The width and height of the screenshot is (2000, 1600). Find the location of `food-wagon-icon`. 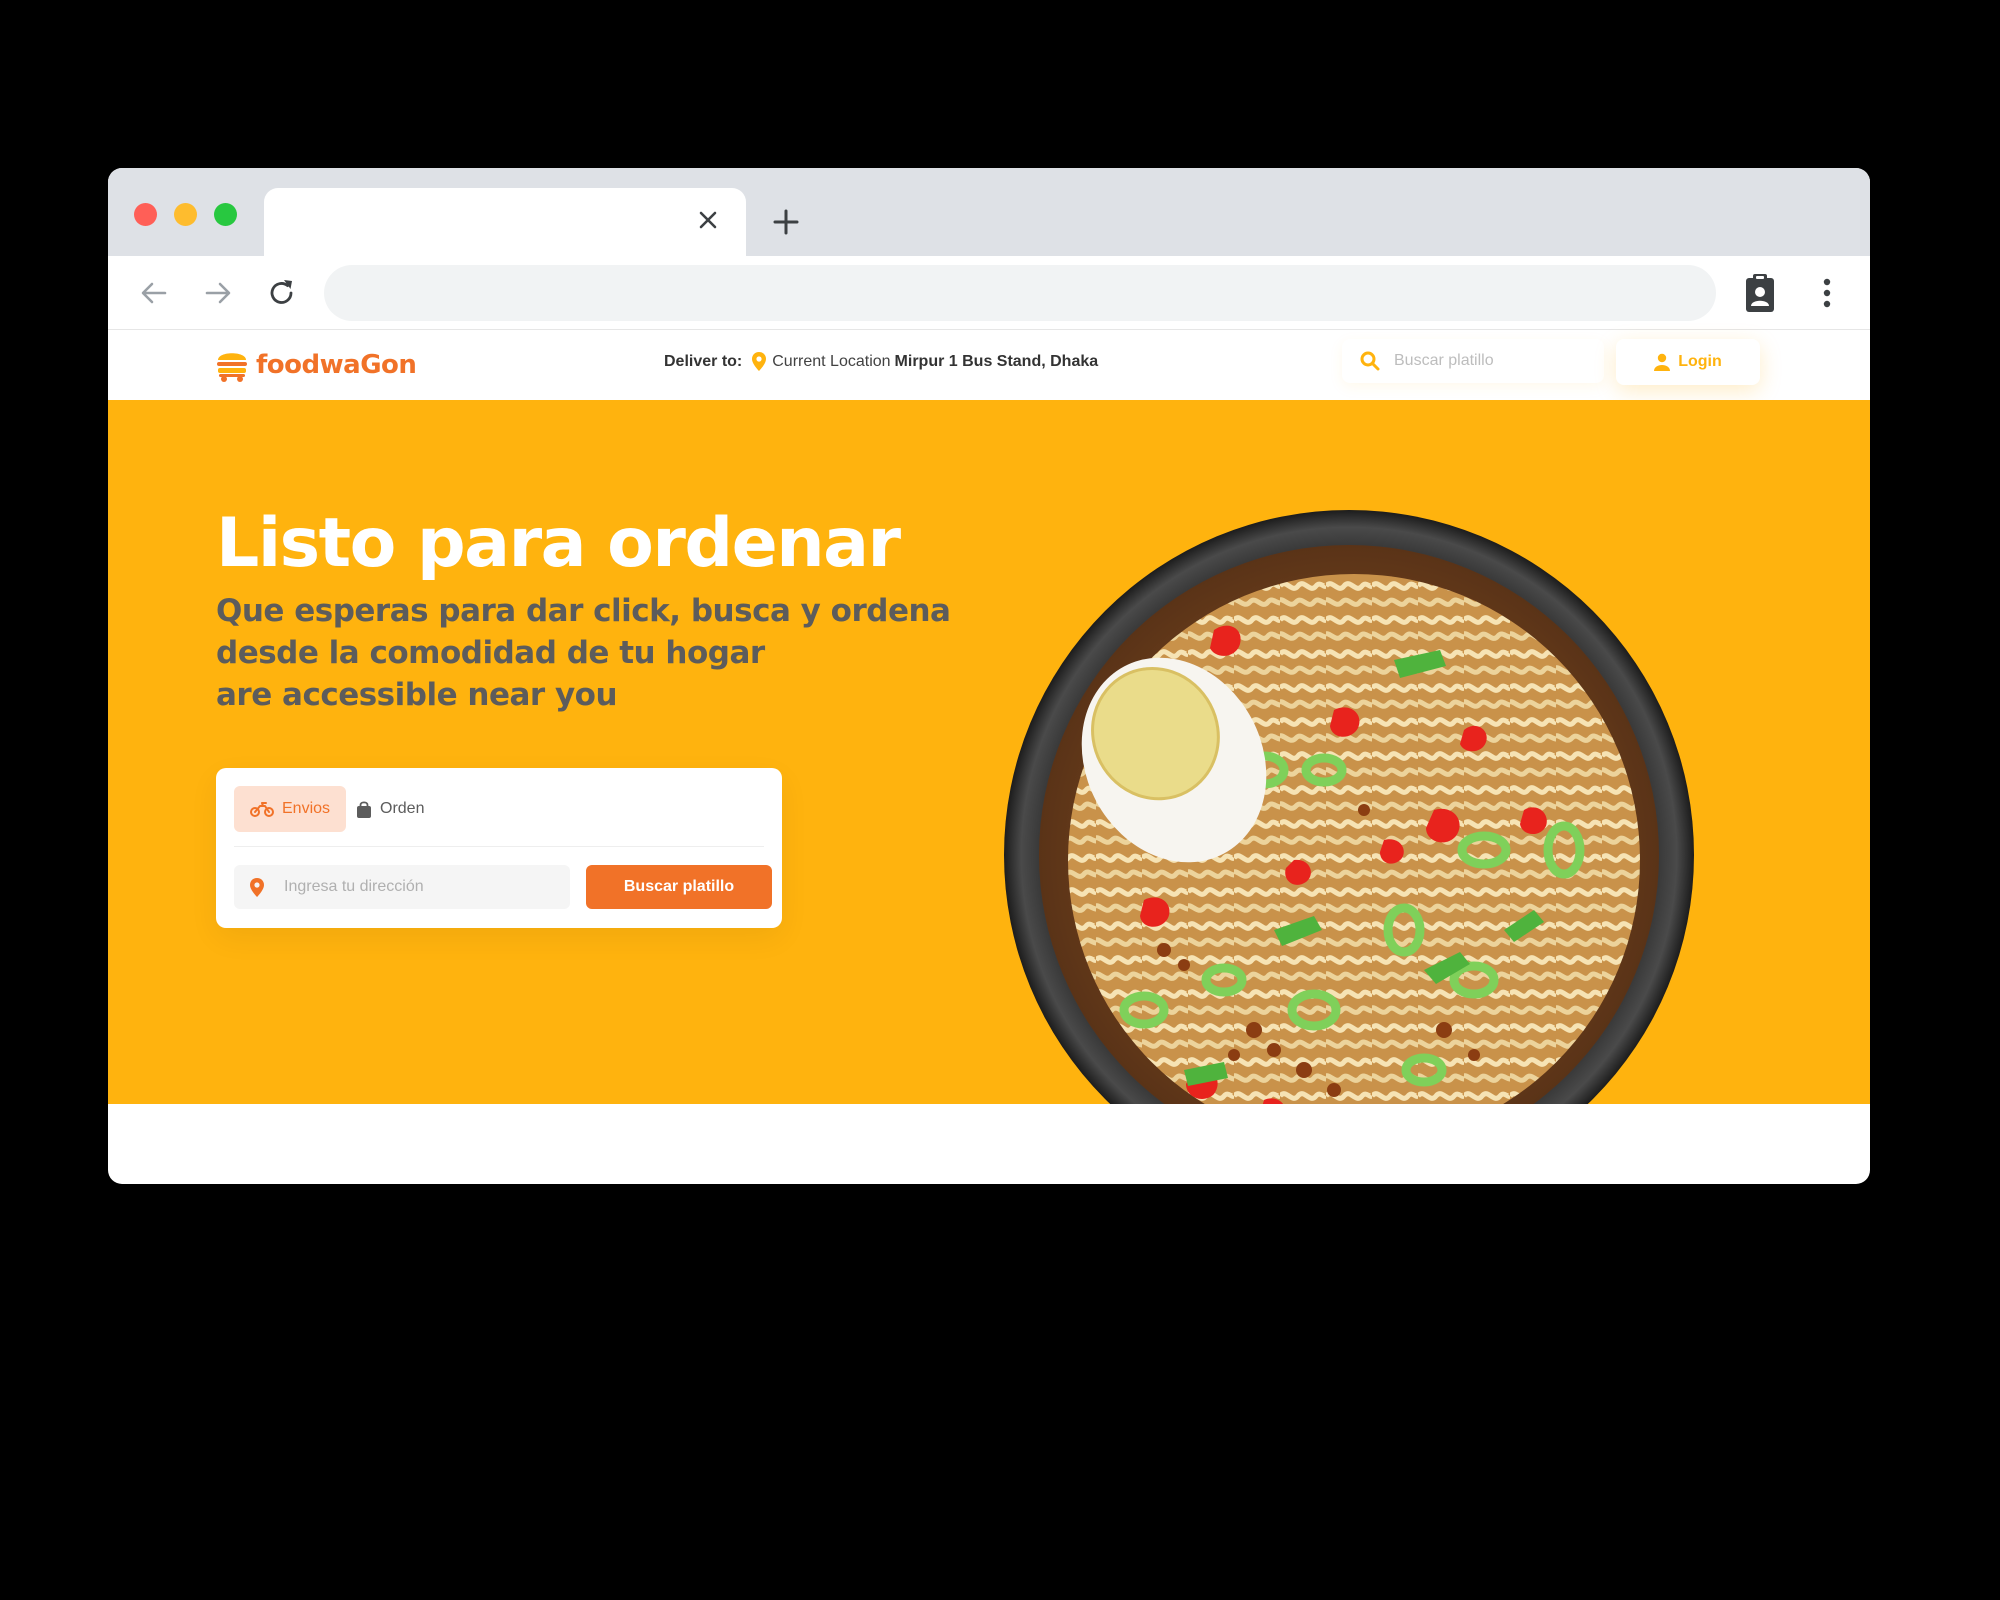

food-wagon-icon is located at coordinates (232, 367).